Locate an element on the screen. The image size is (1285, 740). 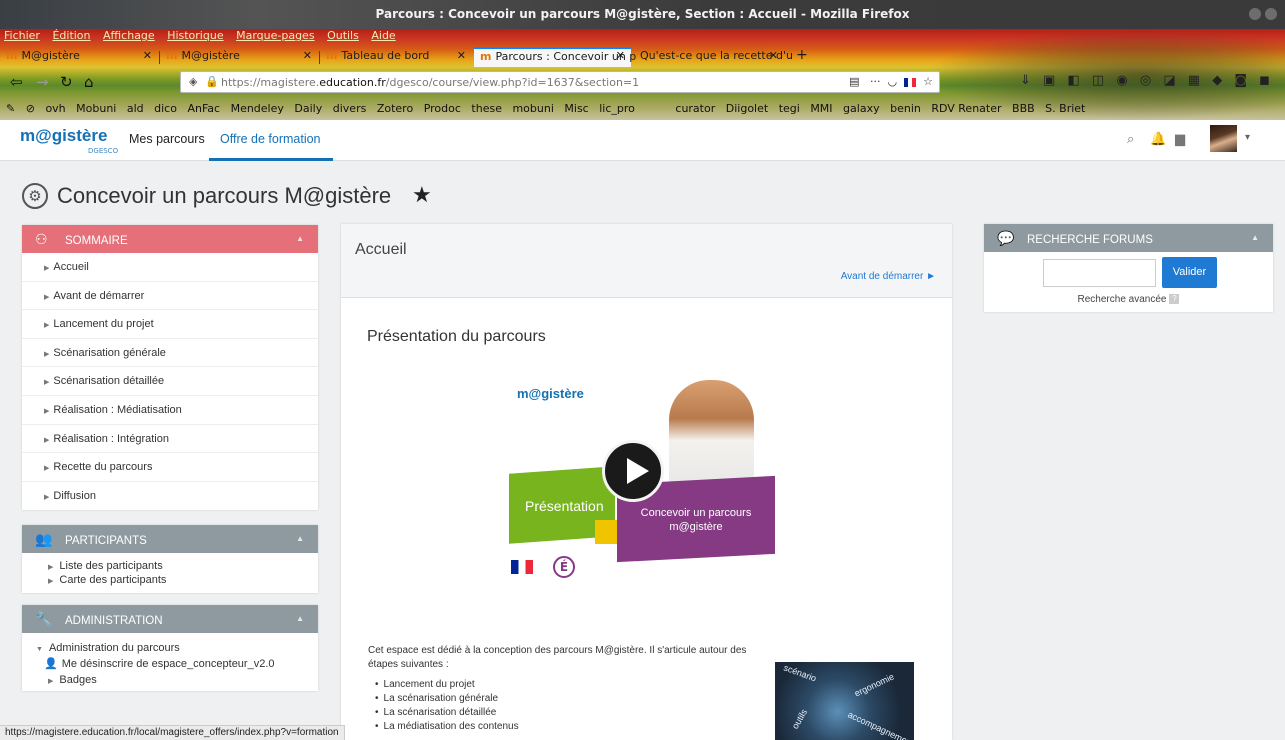
bookmark-prodoc: Prodoc is located at coordinates (442, 108).